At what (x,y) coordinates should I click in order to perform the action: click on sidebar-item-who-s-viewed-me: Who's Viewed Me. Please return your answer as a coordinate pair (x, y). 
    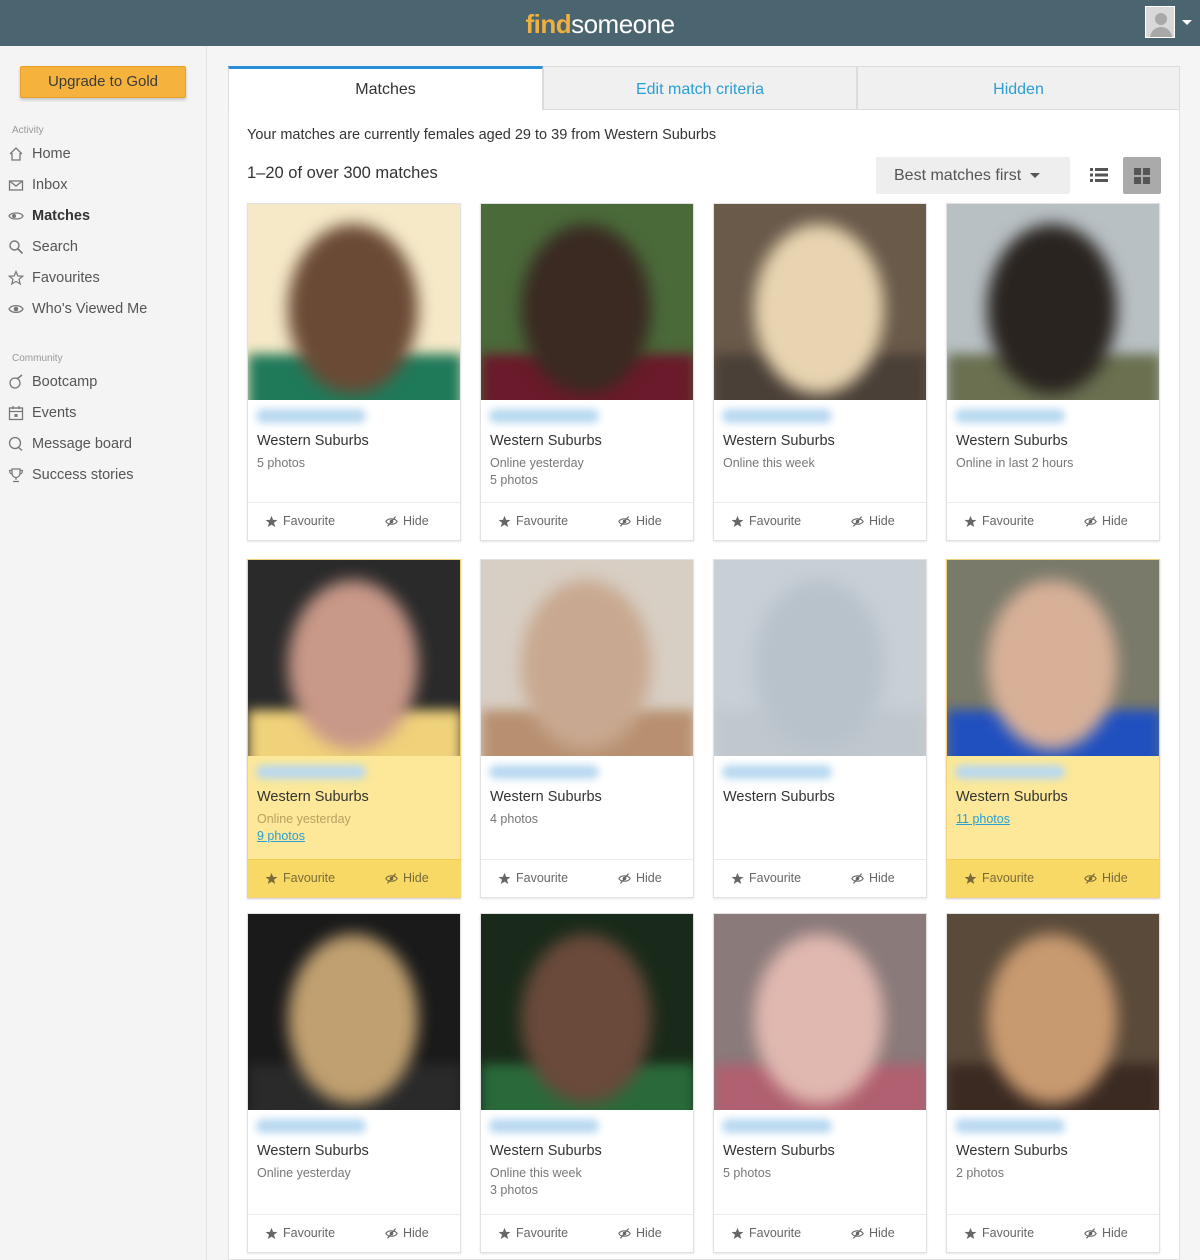
    Looking at the image, I should click on (103, 309).